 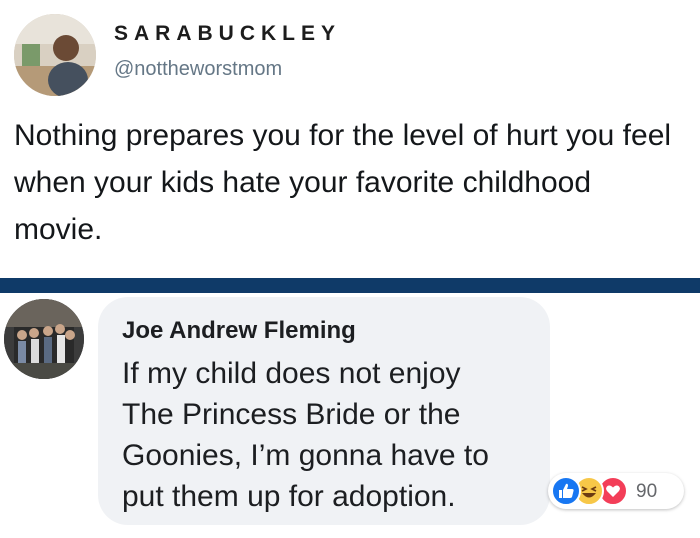 What do you see at coordinates (55, 55) in the screenshot?
I see `tweet-avatar` at bounding box center [55, 55].